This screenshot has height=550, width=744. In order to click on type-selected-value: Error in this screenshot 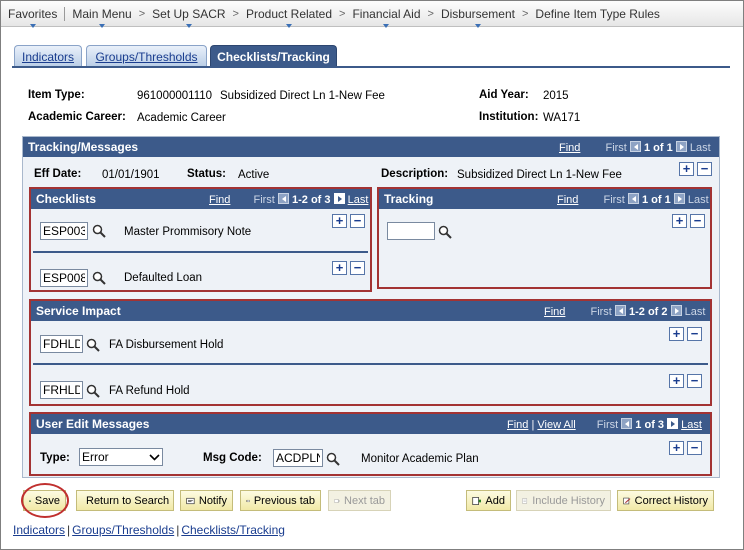, I will do `click(95, 457)`.